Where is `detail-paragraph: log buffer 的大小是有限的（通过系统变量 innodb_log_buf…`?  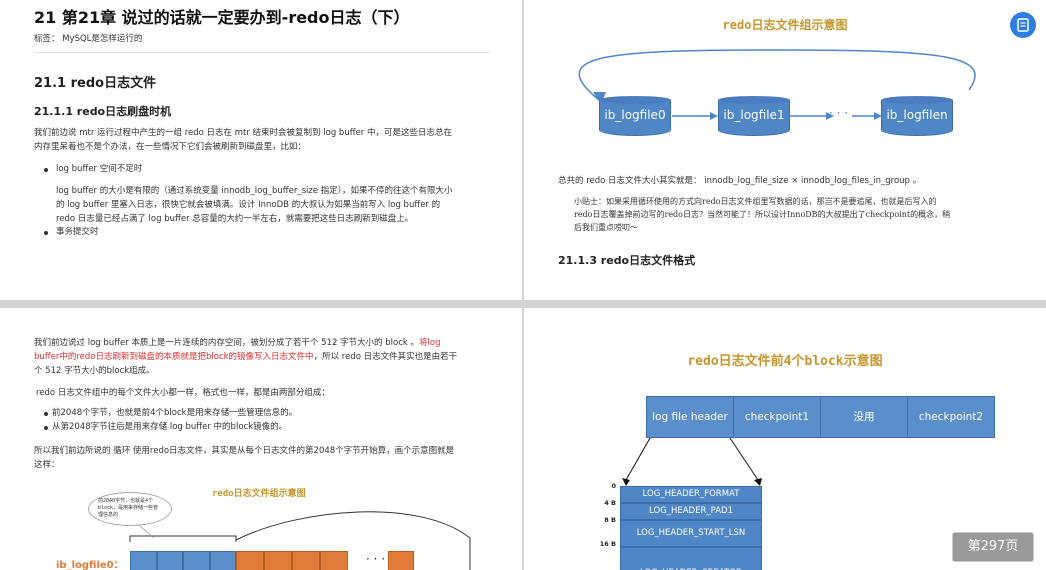
detail-paragraph: log buffer 的大小是有限的（通过系统变量 innodb_log_buf… is located at coordinates (280, 205).